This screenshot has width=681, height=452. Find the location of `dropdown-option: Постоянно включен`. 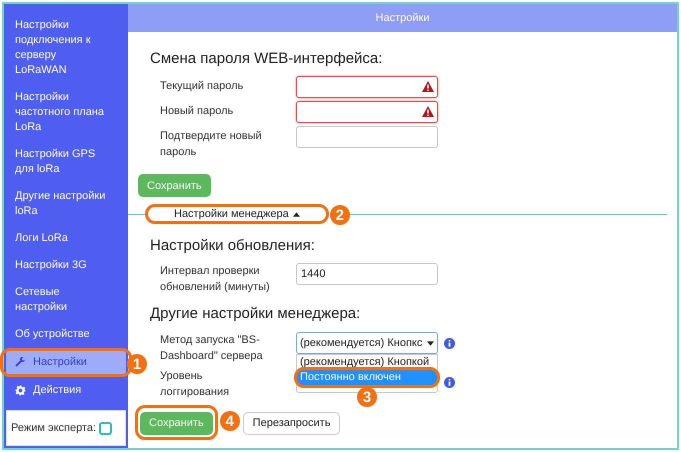

dropdown-option: Постоянно включен is located at coordinates (367, 378).